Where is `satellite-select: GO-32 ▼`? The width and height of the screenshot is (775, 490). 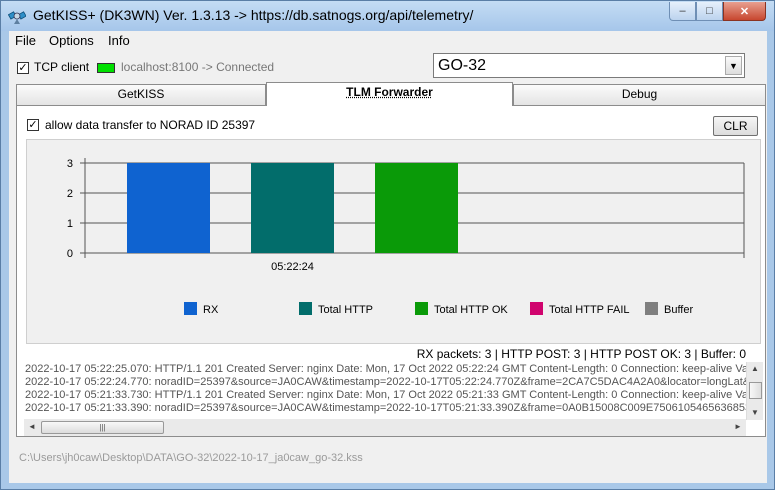
satellite-select: GO-32 ▼ is located at coordinates (589, 65).